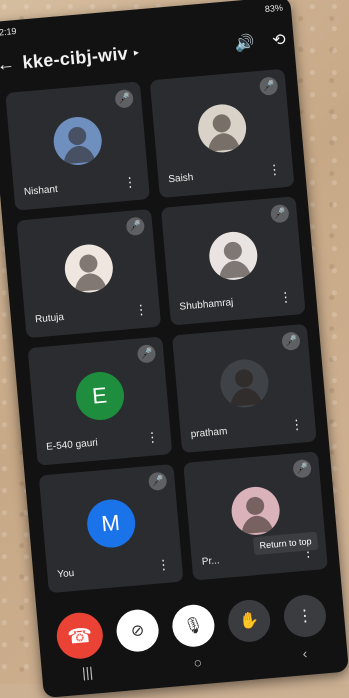 This screenshot has width=349, height=698. I want to click on avatar-letter: M, so click(110, 523).